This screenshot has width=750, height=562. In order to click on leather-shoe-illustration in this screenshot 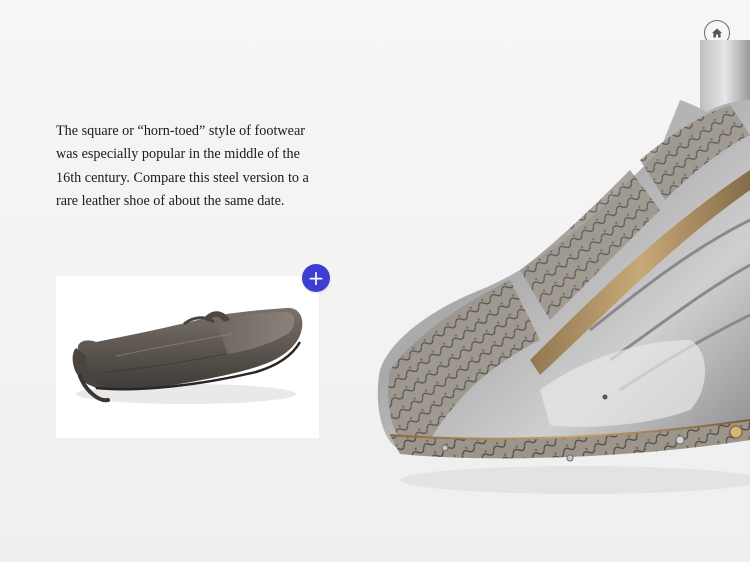, I will do `click(187, 355)`.